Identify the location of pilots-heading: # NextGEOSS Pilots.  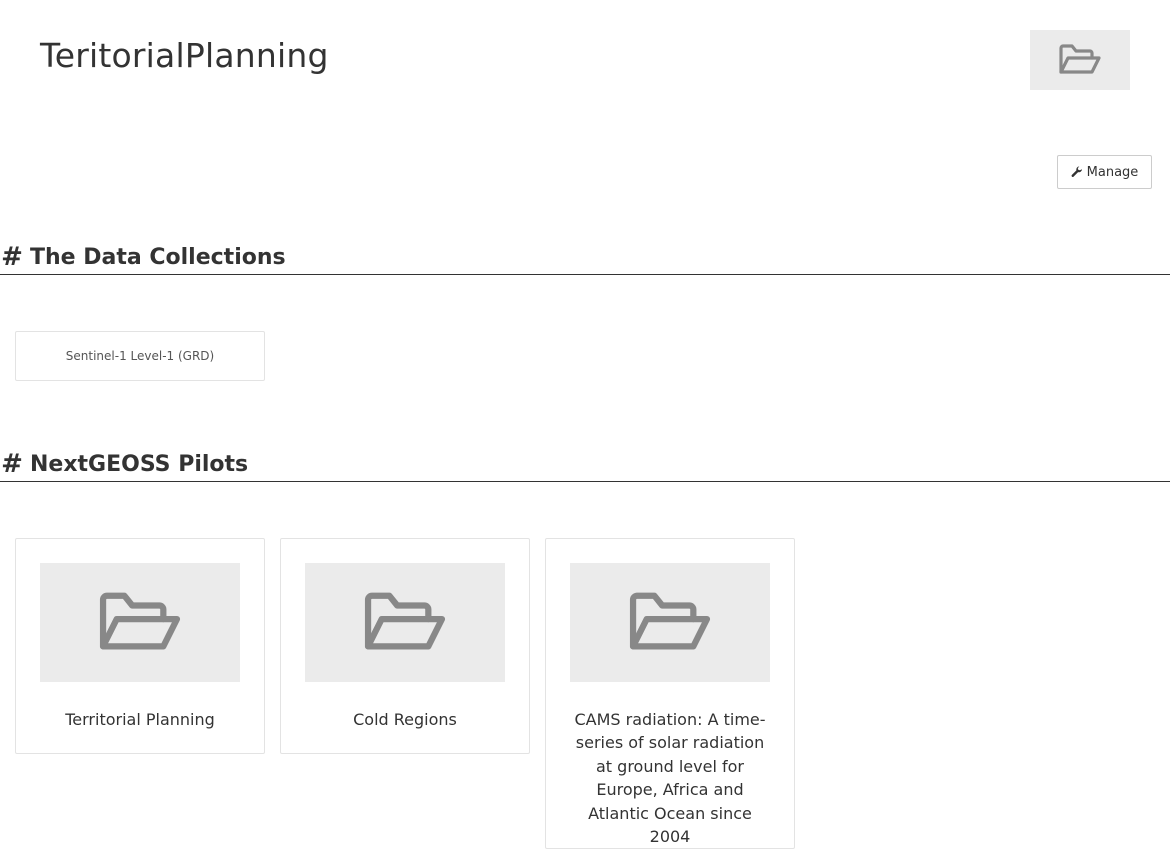
(585, 464).